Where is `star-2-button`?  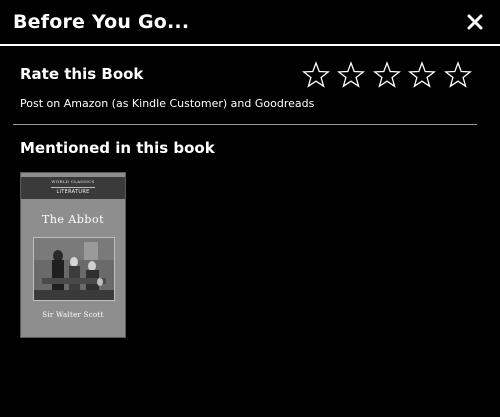 star-2-button is located at coordinates (352, 75).